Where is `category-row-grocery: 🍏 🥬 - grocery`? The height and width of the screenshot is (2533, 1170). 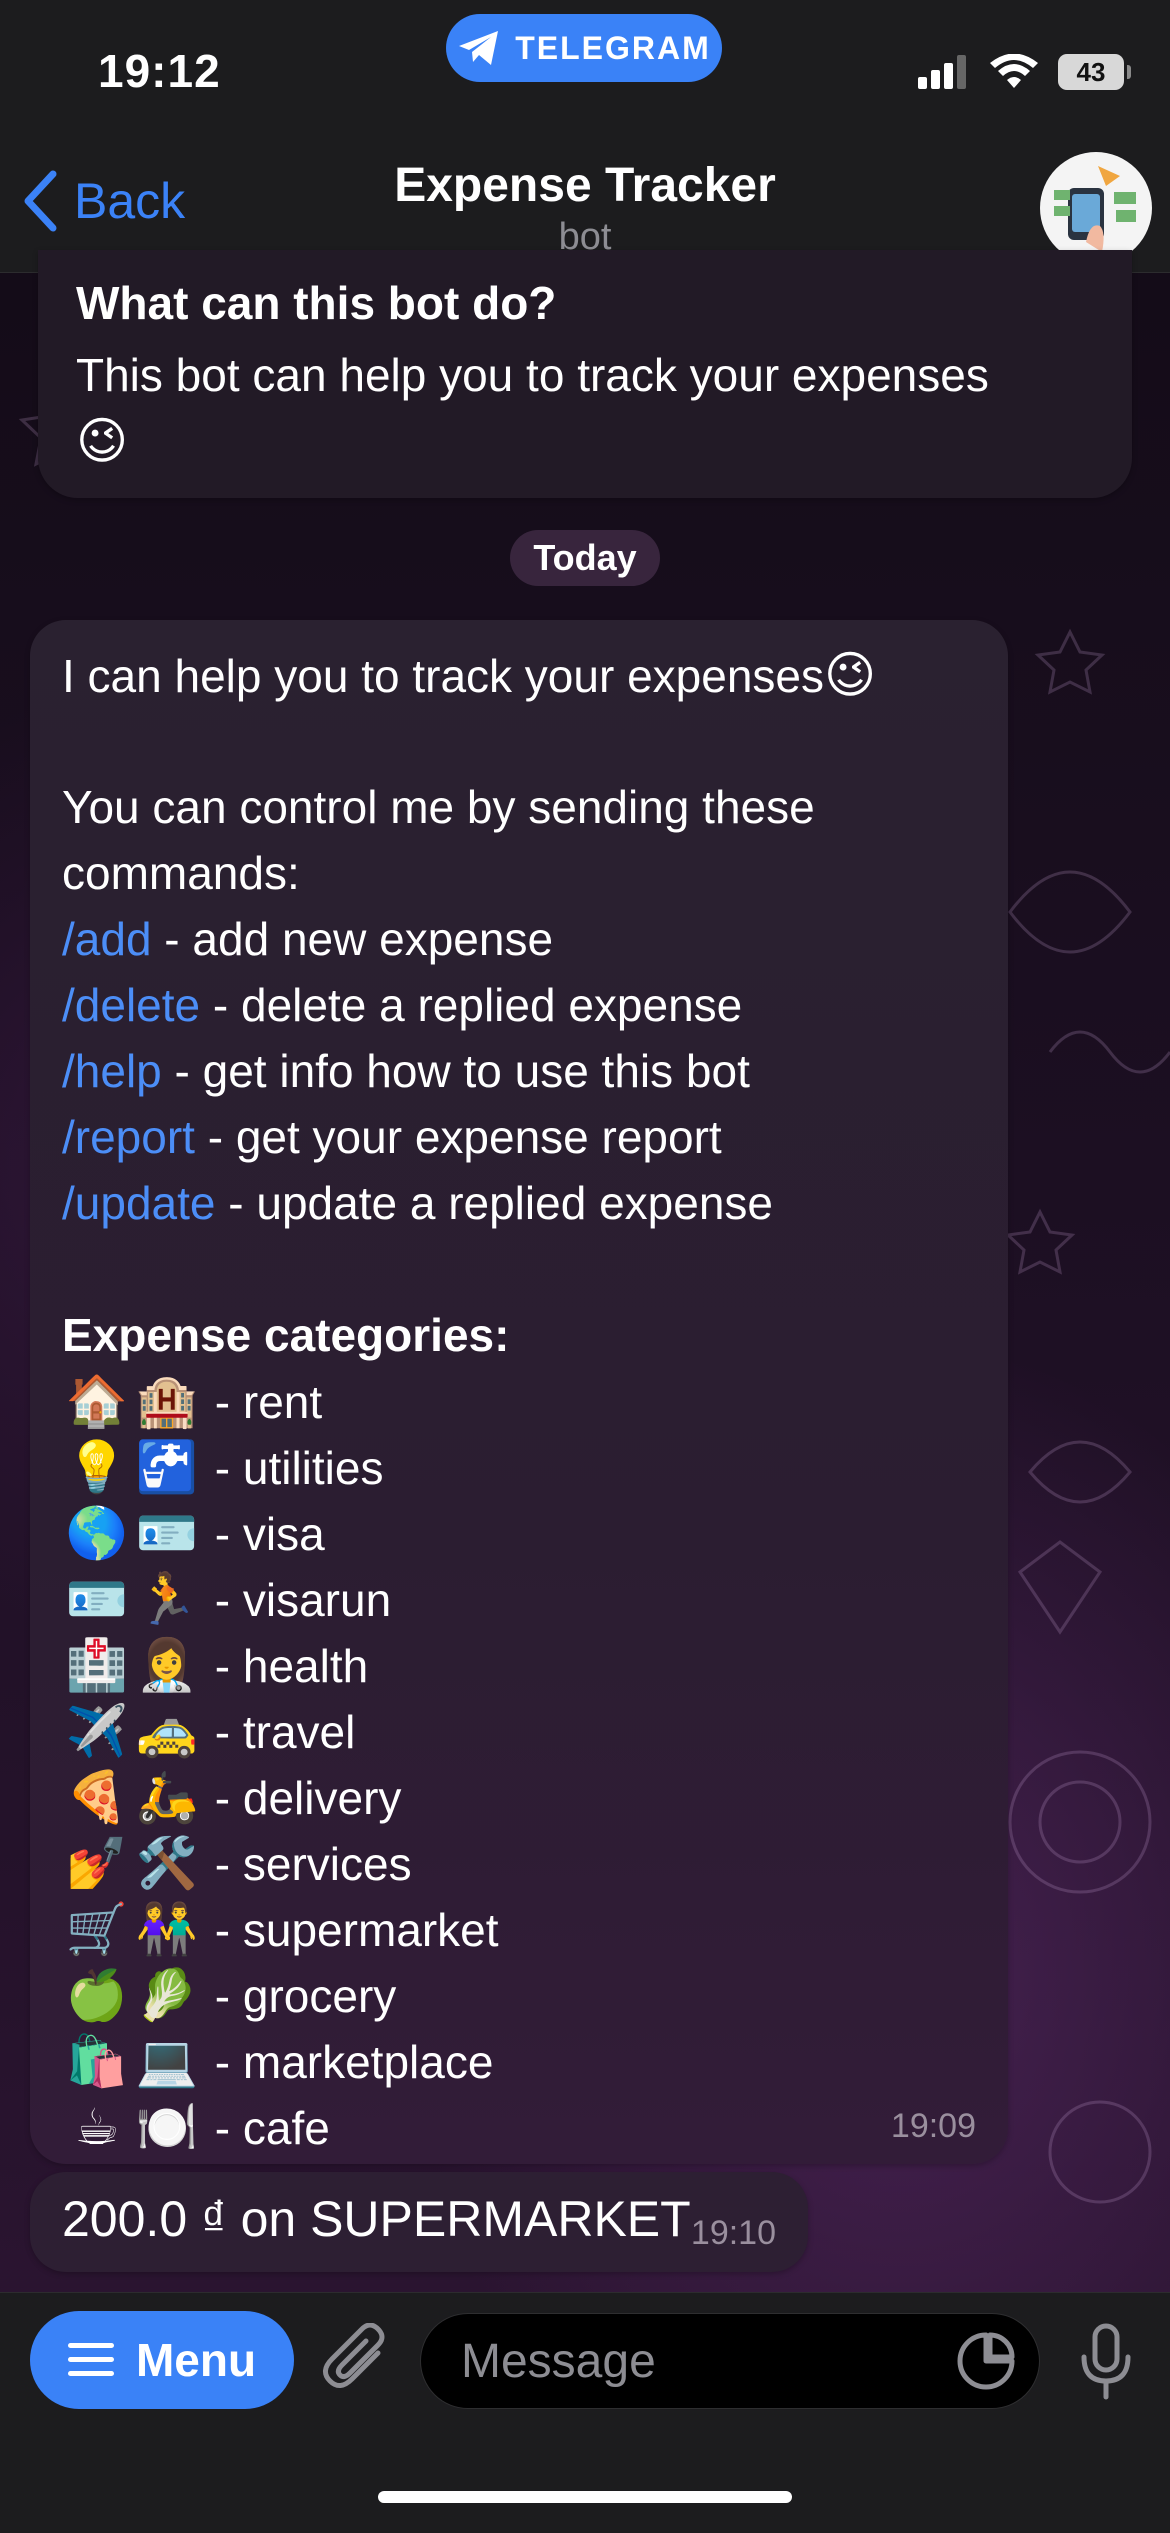 category-row-grocery: 🍏 🥬 - grocery is located at coordinates (527, 1995).